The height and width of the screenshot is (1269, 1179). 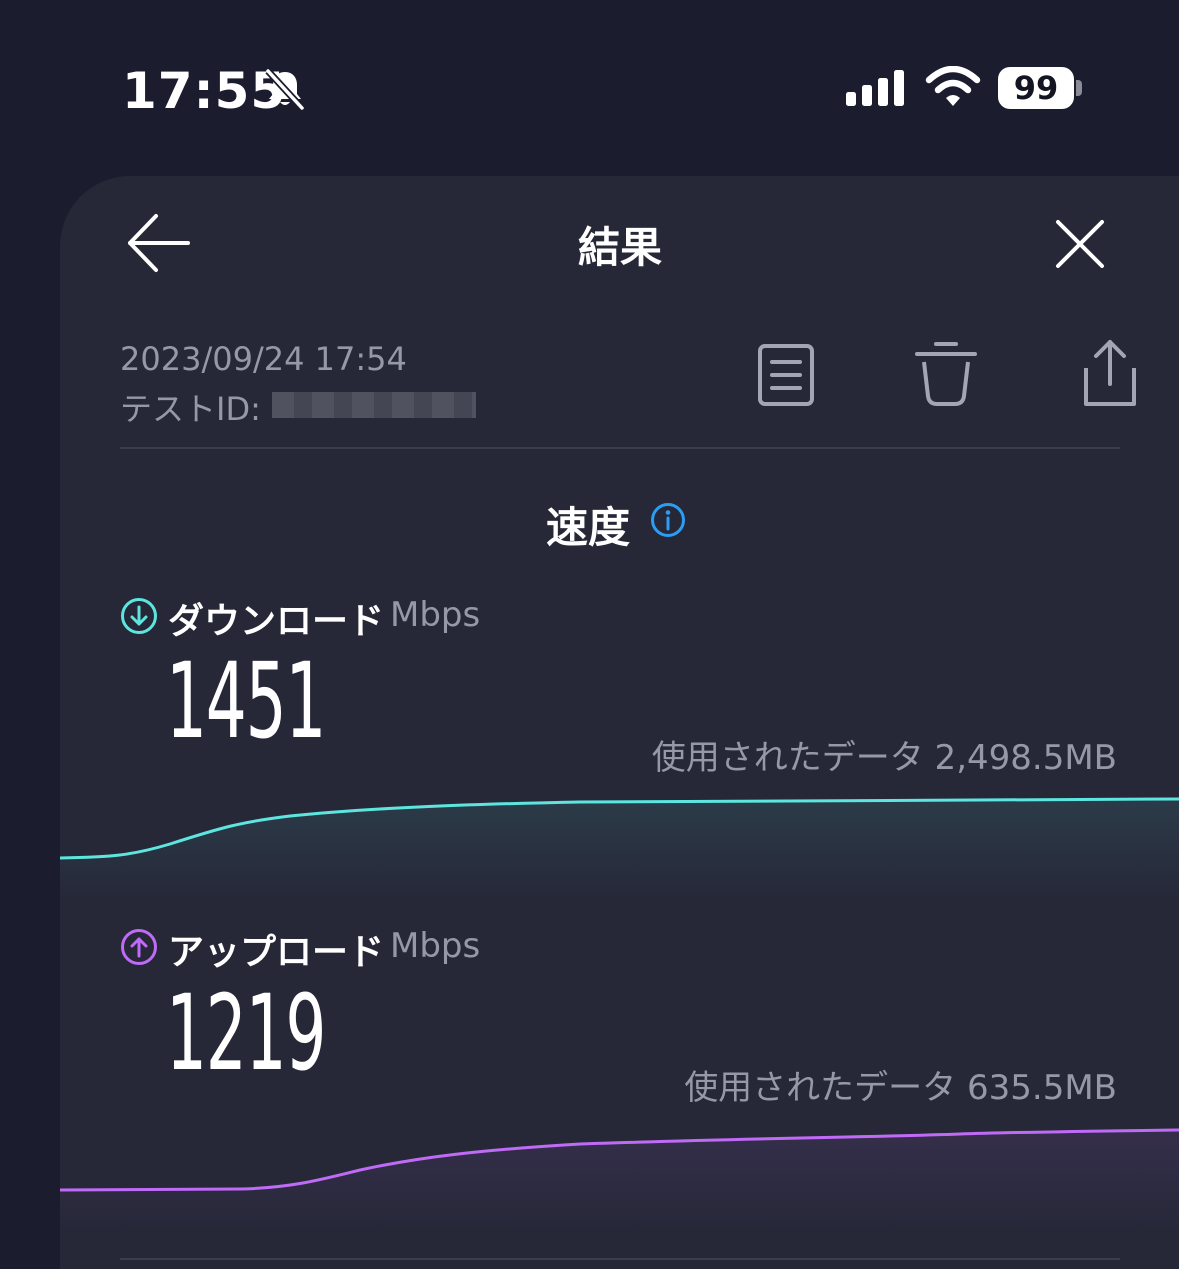 What do you see at coordinates (263, 359) in the screenshot?
I see `test-date: 2023/09/24 17:54` at bounding box center [263, 359].